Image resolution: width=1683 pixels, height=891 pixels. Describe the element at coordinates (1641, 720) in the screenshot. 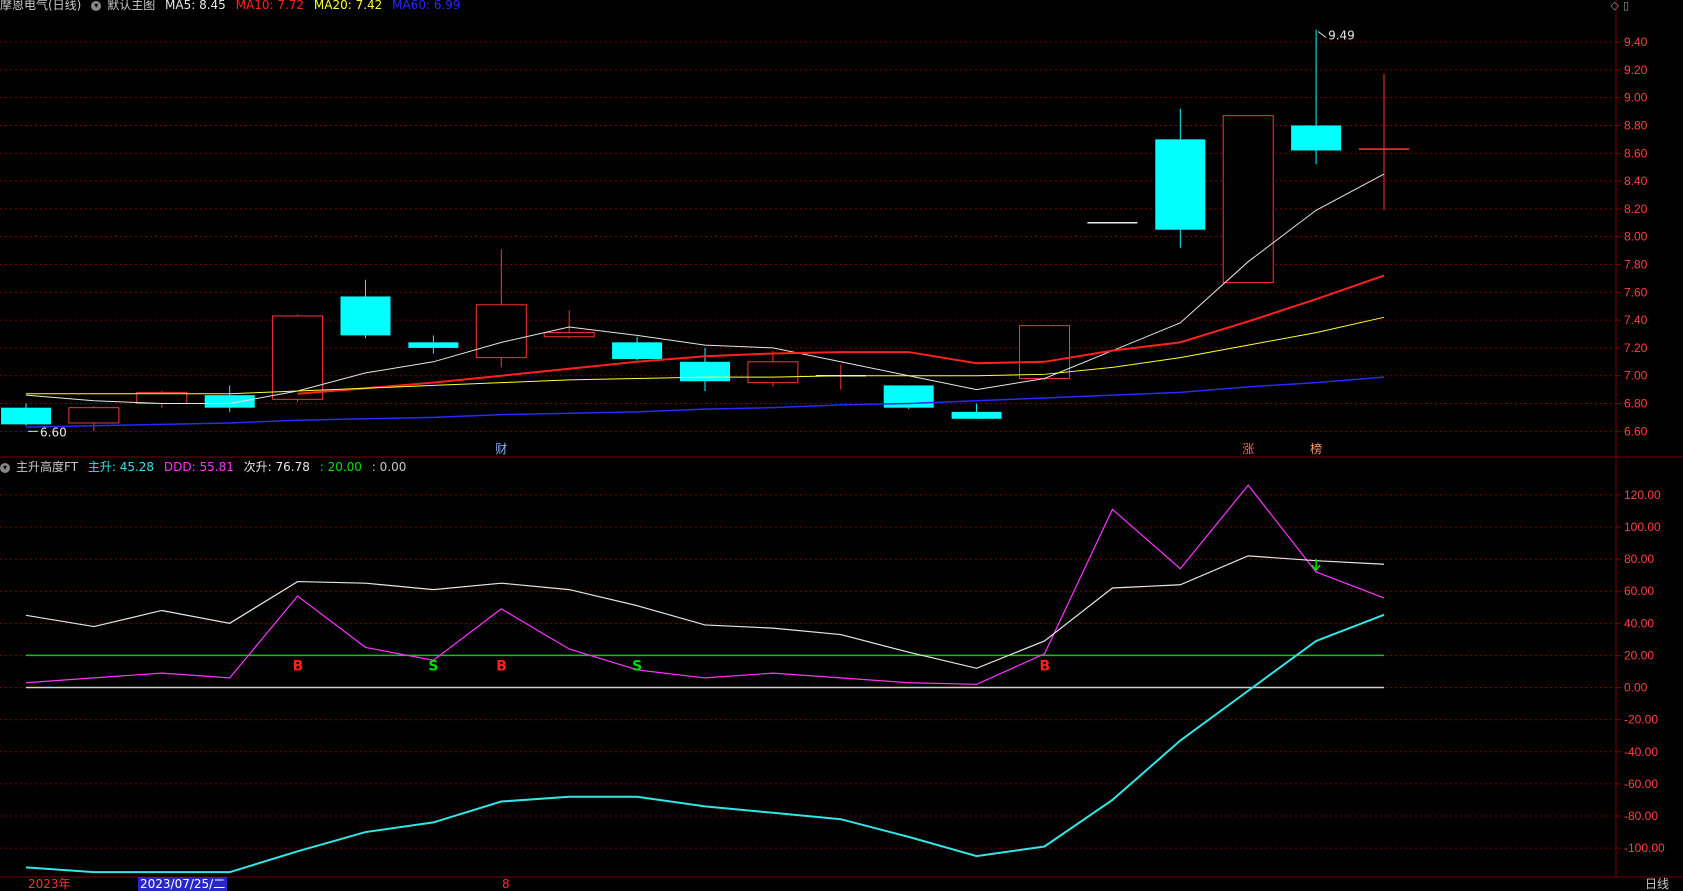

I see `indicator-tick-label: -20.00` at that location.